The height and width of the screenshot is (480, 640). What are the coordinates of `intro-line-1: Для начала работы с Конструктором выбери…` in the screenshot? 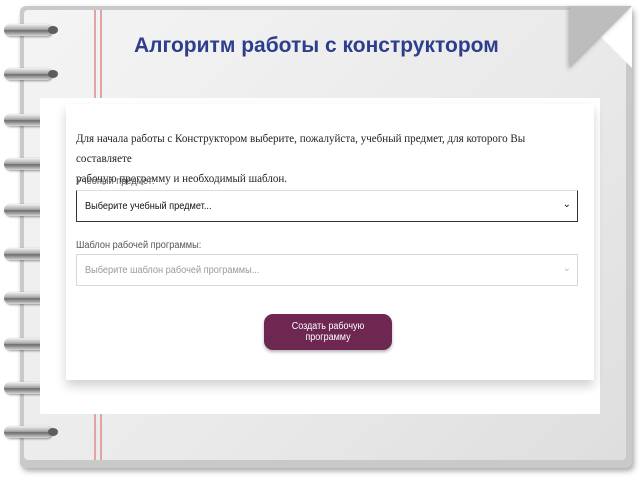 It's located at (301, 148).